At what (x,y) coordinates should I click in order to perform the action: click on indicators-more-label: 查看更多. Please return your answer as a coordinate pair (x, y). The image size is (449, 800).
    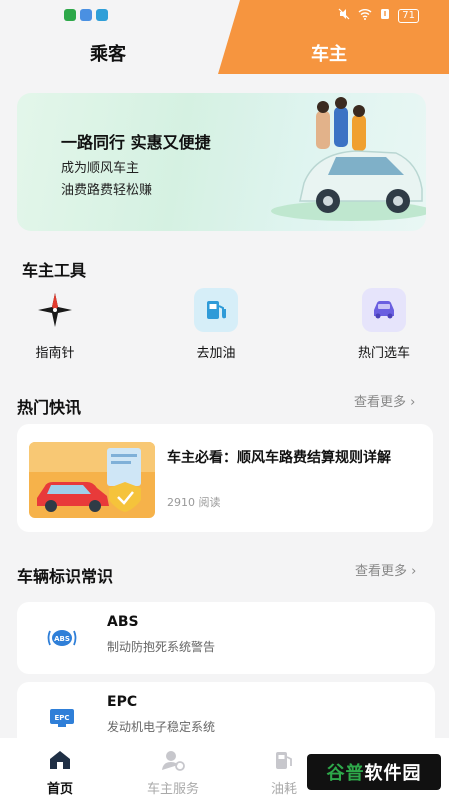
    Looking at the image, I should click on (381, 571).